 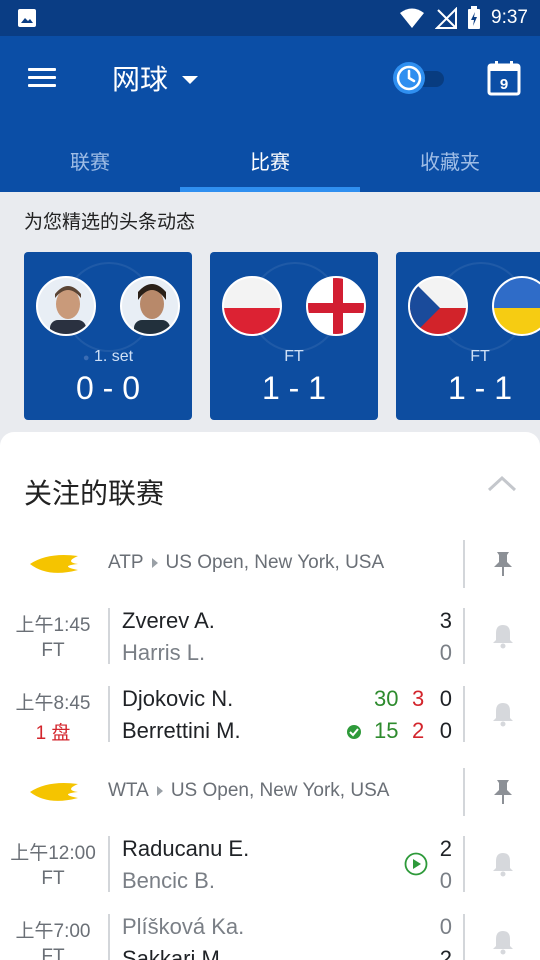 I want to click on tab-leagues: 联赛, so click(x=90, y=160).